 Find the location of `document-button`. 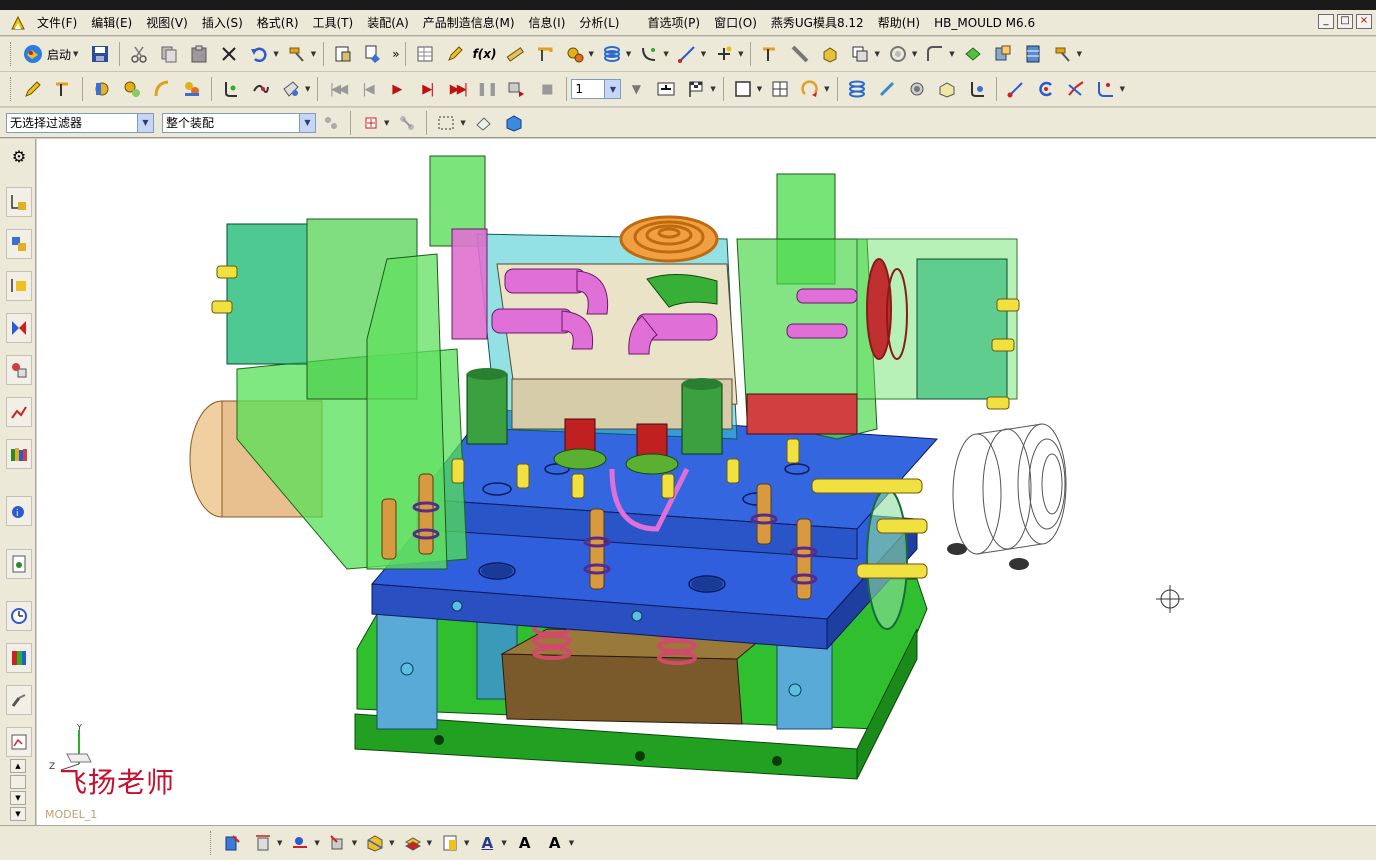

document-button is located at coordinates (450, 843).